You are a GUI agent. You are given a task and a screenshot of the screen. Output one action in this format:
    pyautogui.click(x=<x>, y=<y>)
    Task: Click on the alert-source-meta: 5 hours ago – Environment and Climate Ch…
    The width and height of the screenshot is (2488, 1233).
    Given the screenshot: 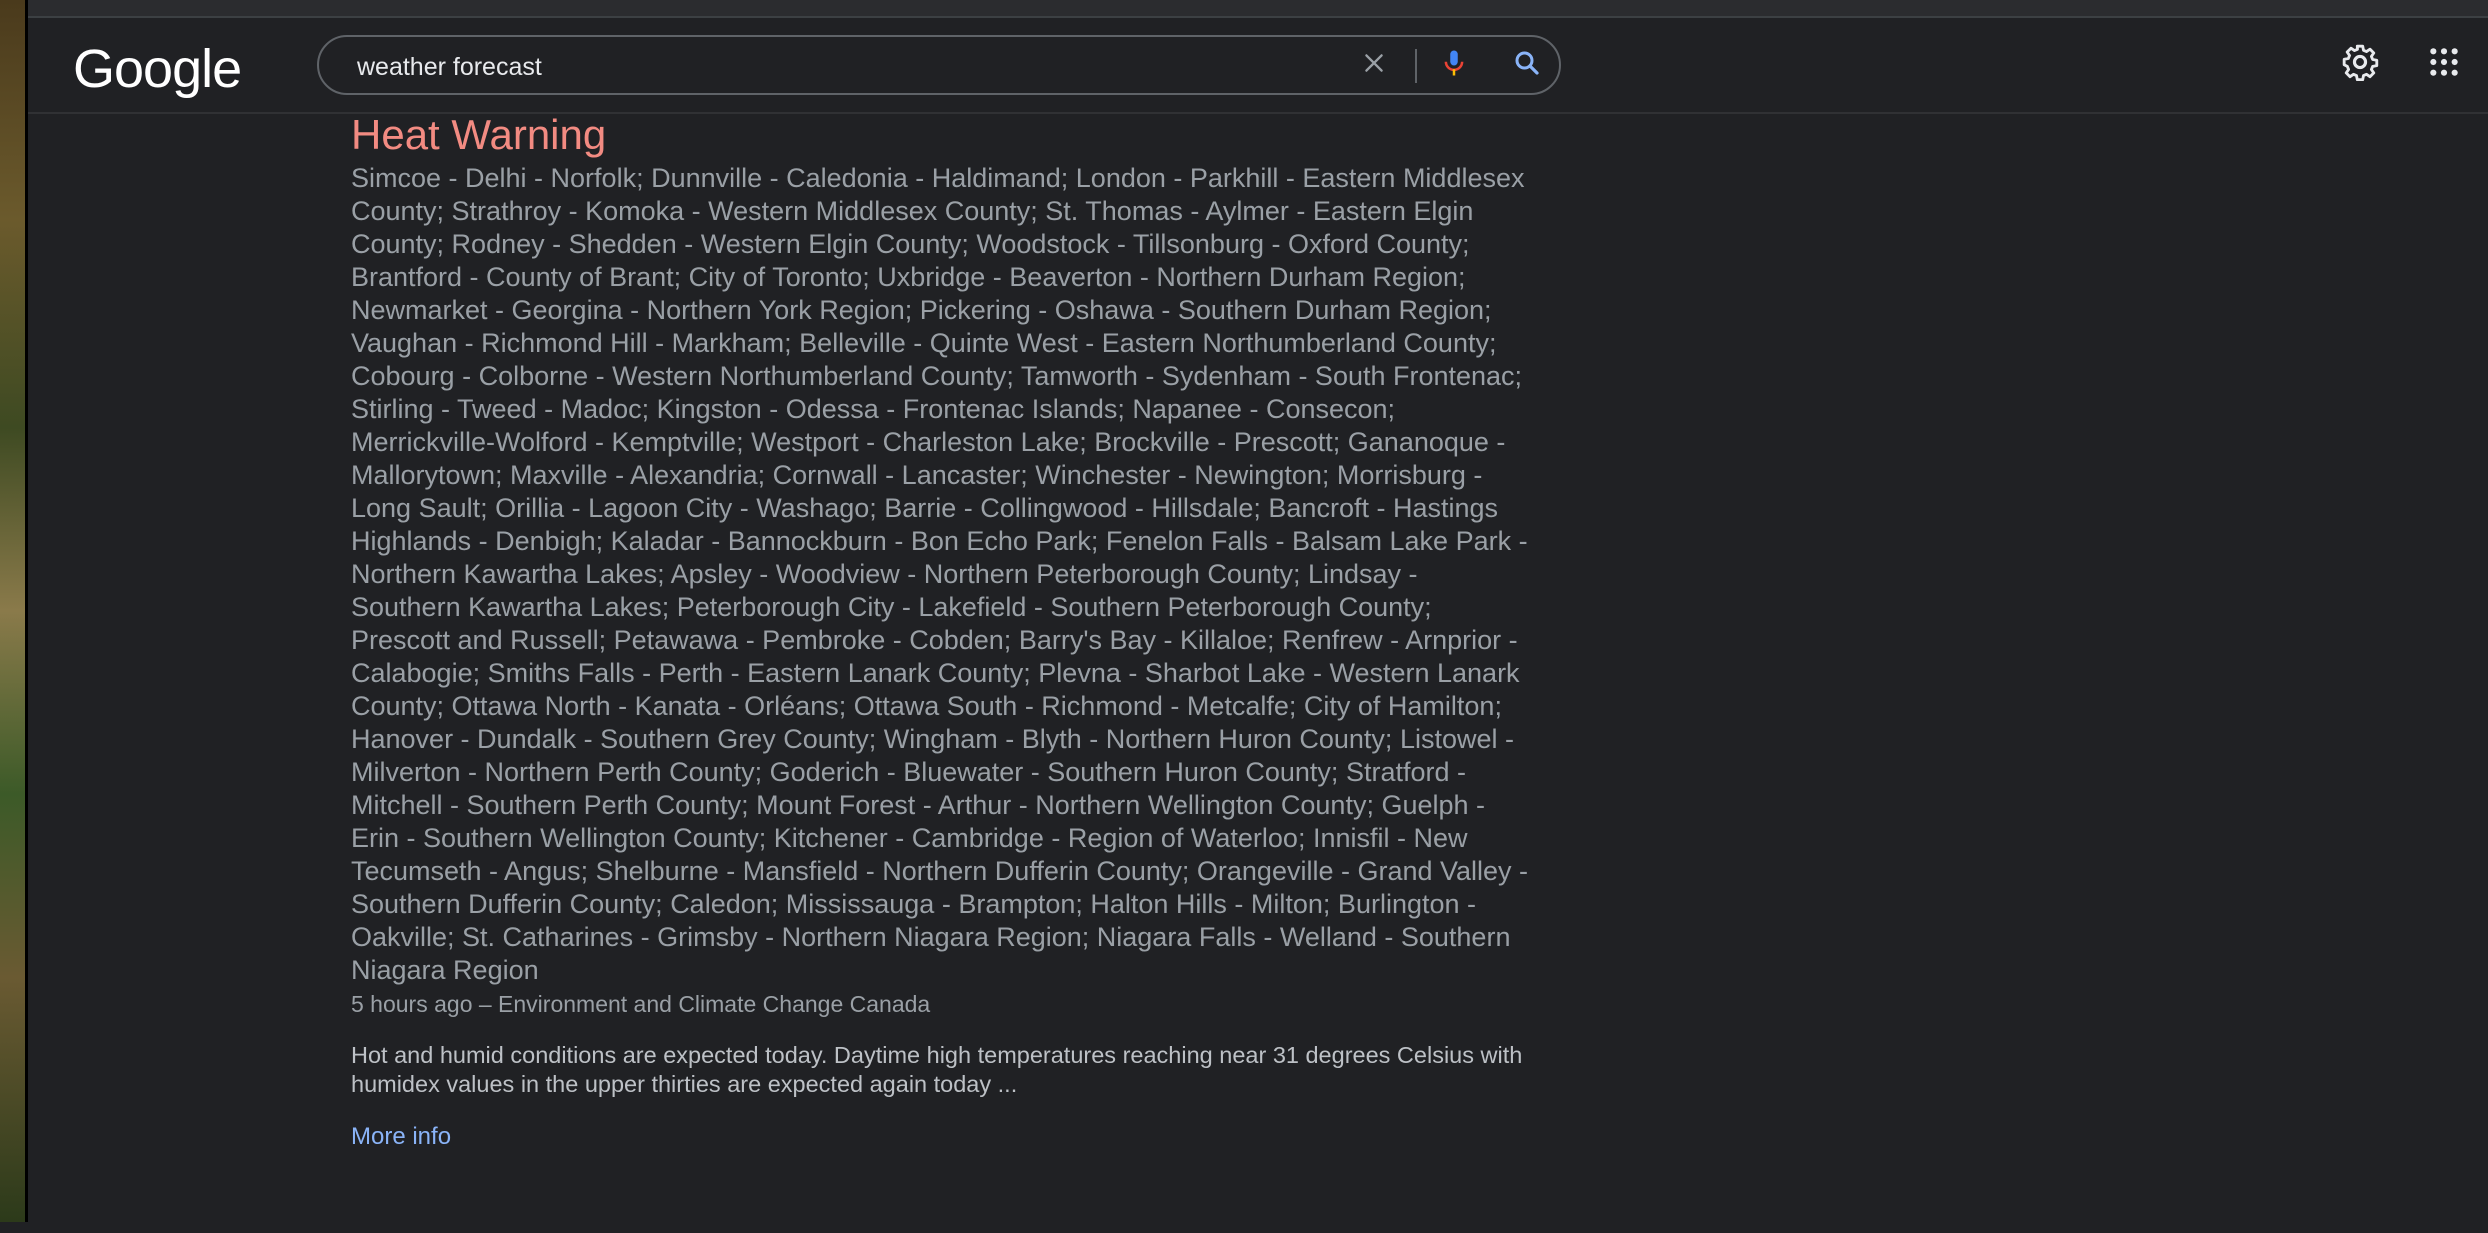 What is the action you would take?
    pyautogui.click(x=641, y=1004)
    